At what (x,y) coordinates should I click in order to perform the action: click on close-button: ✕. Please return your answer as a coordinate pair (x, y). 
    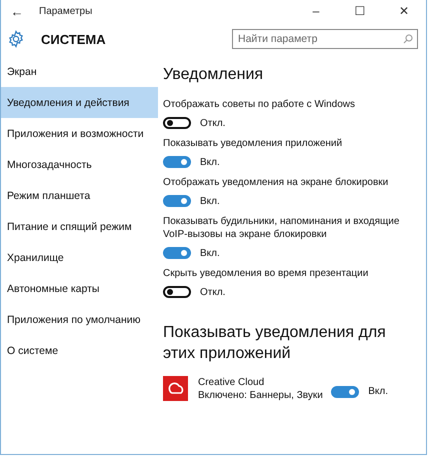
    Looking at the image, I should click on (404, 11).